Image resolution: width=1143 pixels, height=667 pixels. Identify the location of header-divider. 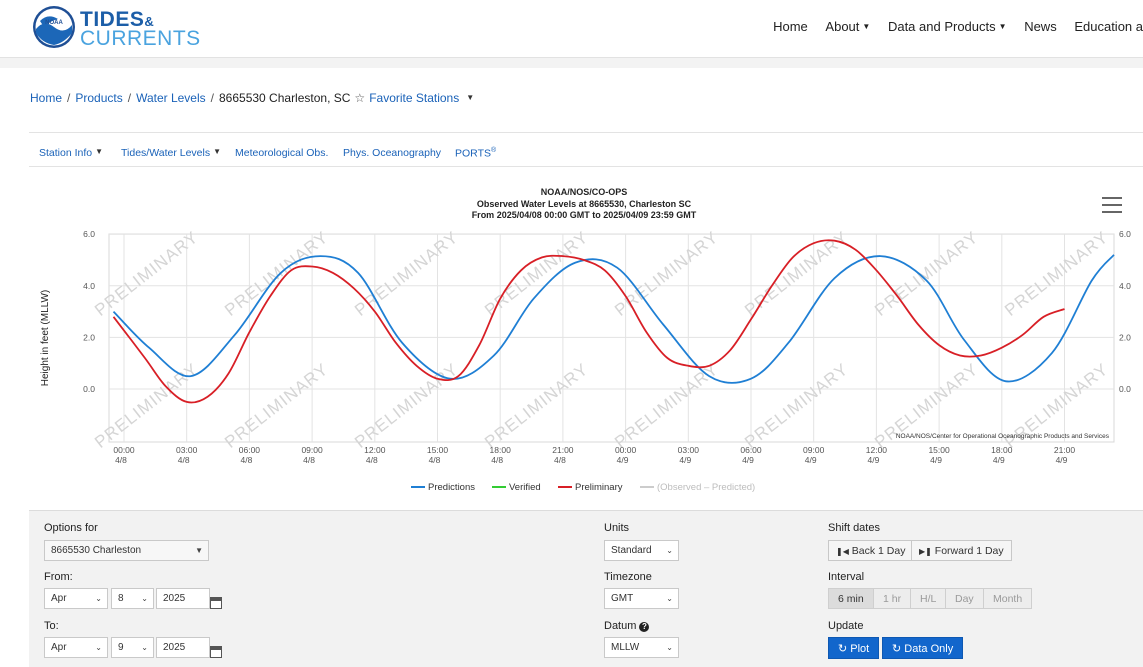
(571, 63).